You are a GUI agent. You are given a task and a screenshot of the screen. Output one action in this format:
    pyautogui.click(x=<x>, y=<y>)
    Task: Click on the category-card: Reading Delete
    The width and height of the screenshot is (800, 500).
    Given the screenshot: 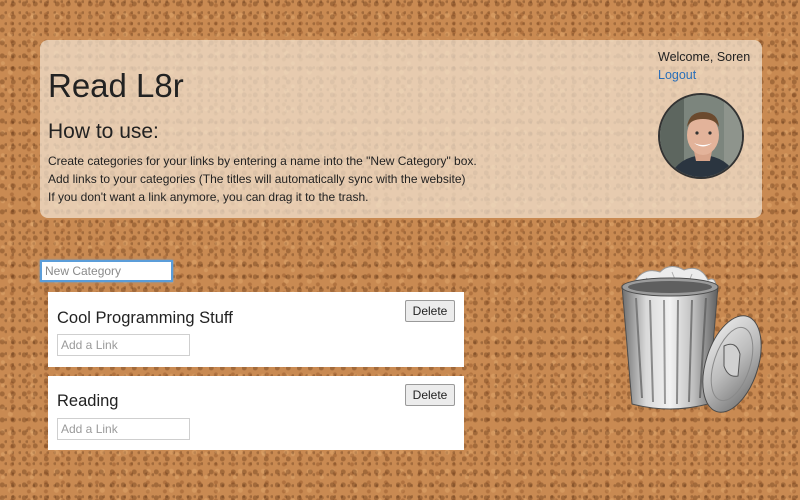 What is the action you would take?
    pyautogui.click(x=256, y=413)
    